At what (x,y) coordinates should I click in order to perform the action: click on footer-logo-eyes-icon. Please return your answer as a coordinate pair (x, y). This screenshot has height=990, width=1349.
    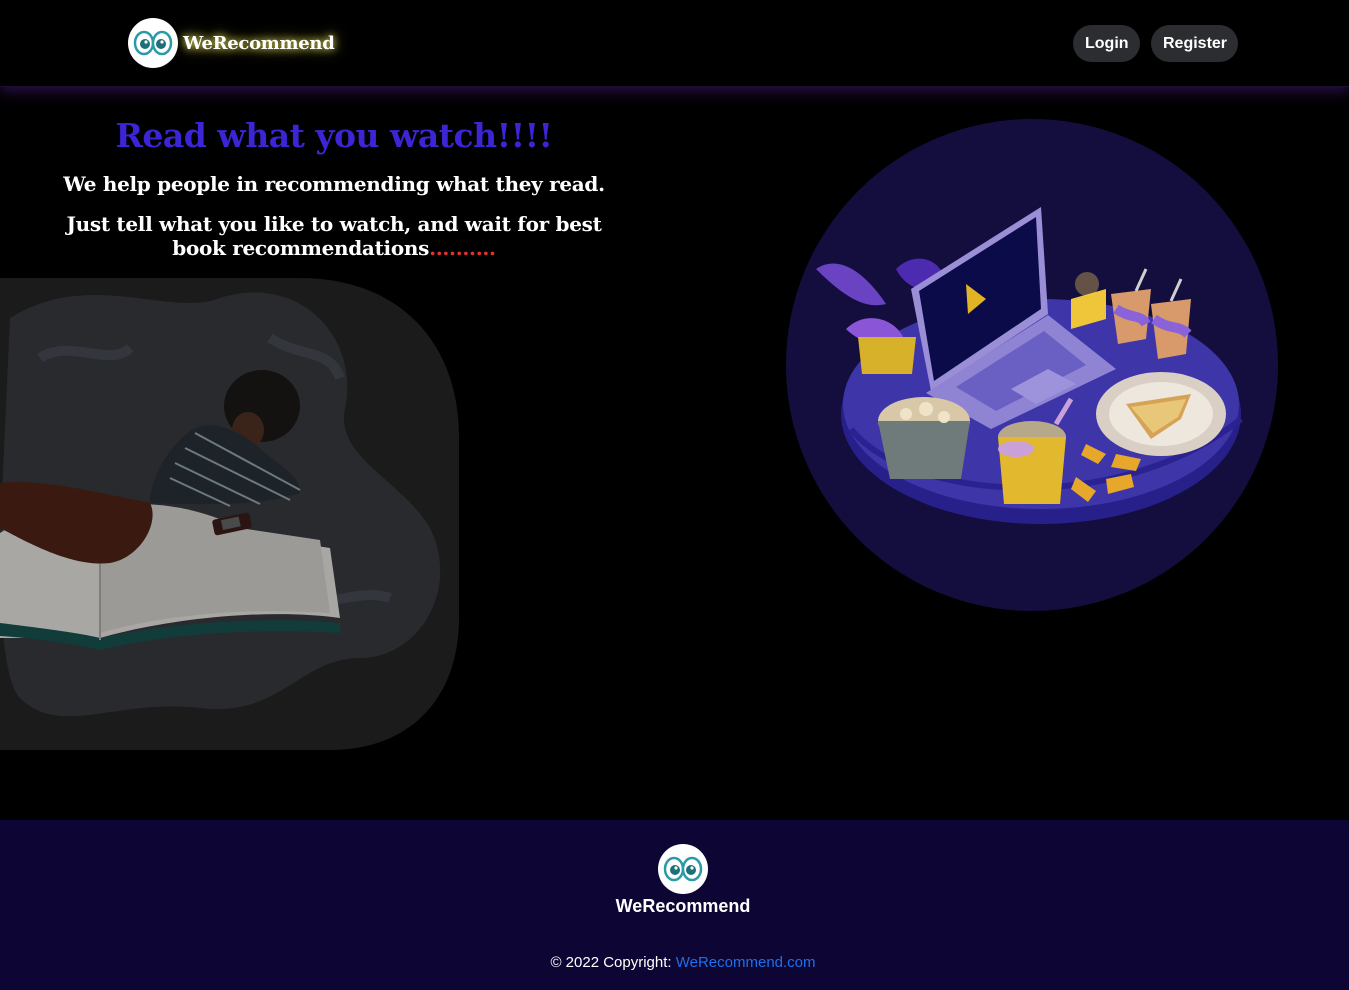
    Looking at the image, I should click on (683, 869).